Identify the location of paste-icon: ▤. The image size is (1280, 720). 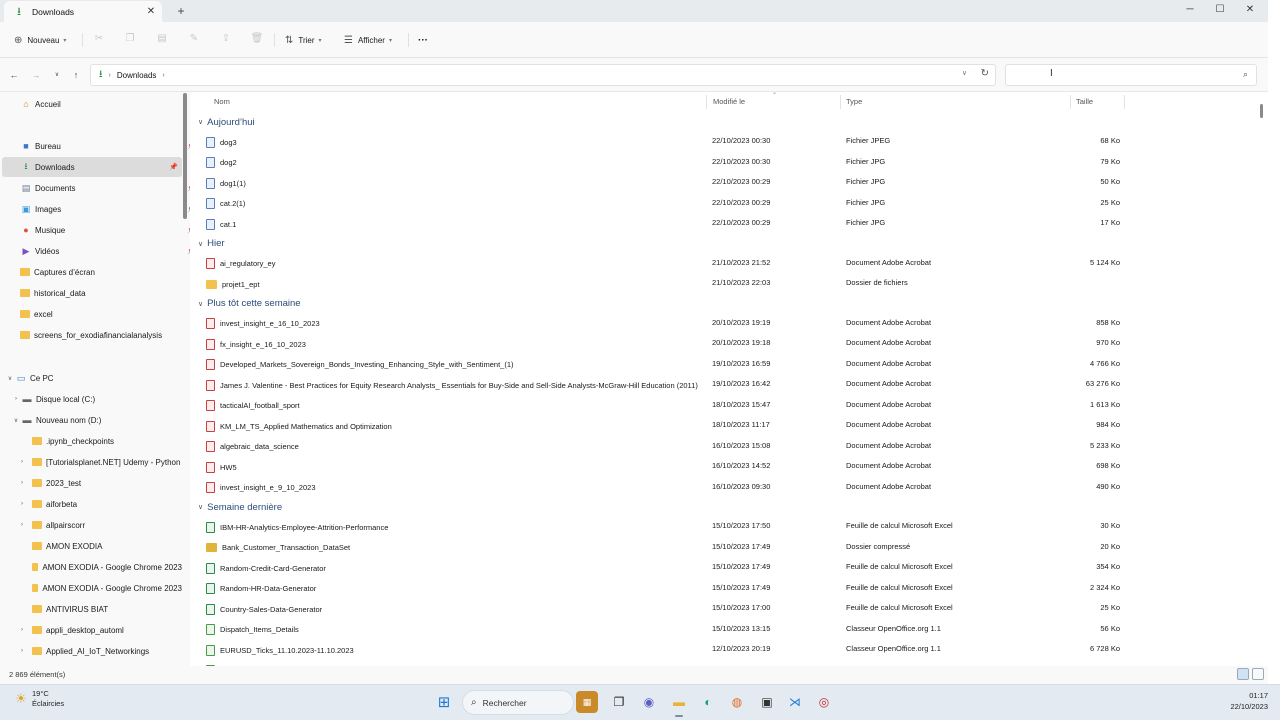
(162, 39).